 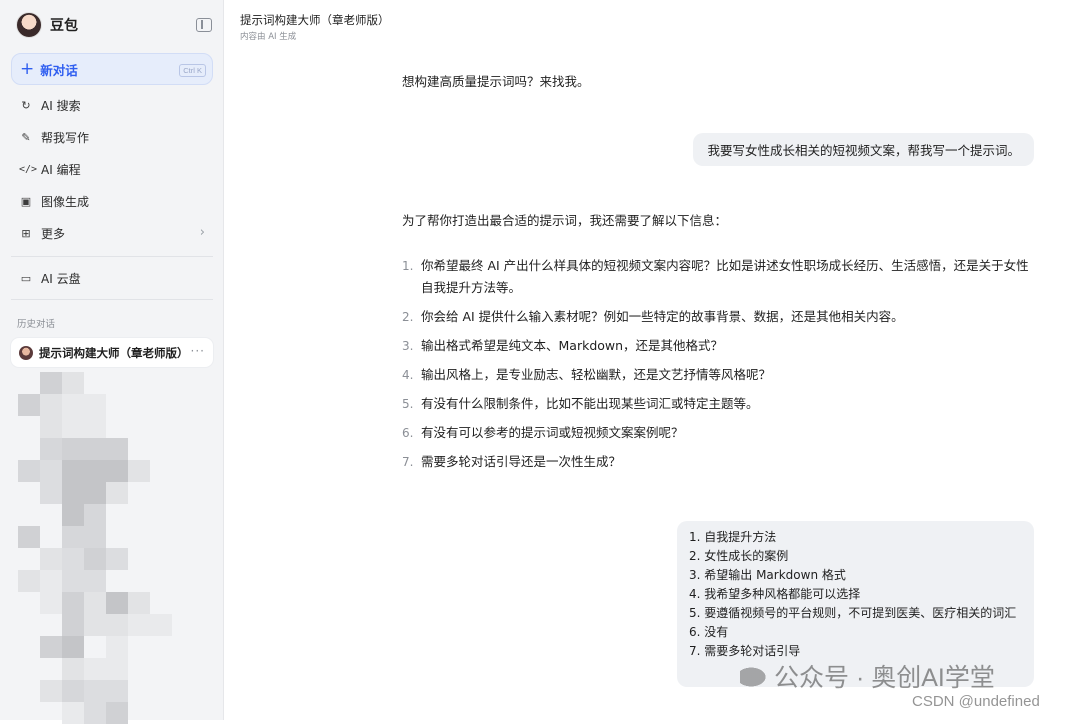 What do you see at coordinates (204, 25) in the screenshot?
I see `sidebar-collapse-icon` at bounding box center [204, 25].